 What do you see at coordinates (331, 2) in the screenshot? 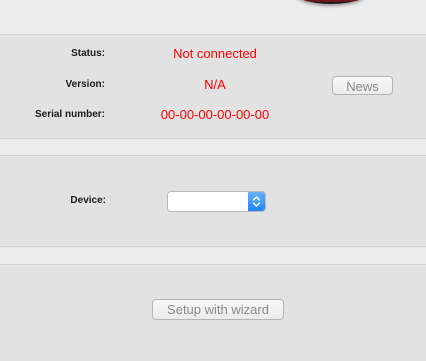
I see `device-knob-image` at bounding box center [331, 2].